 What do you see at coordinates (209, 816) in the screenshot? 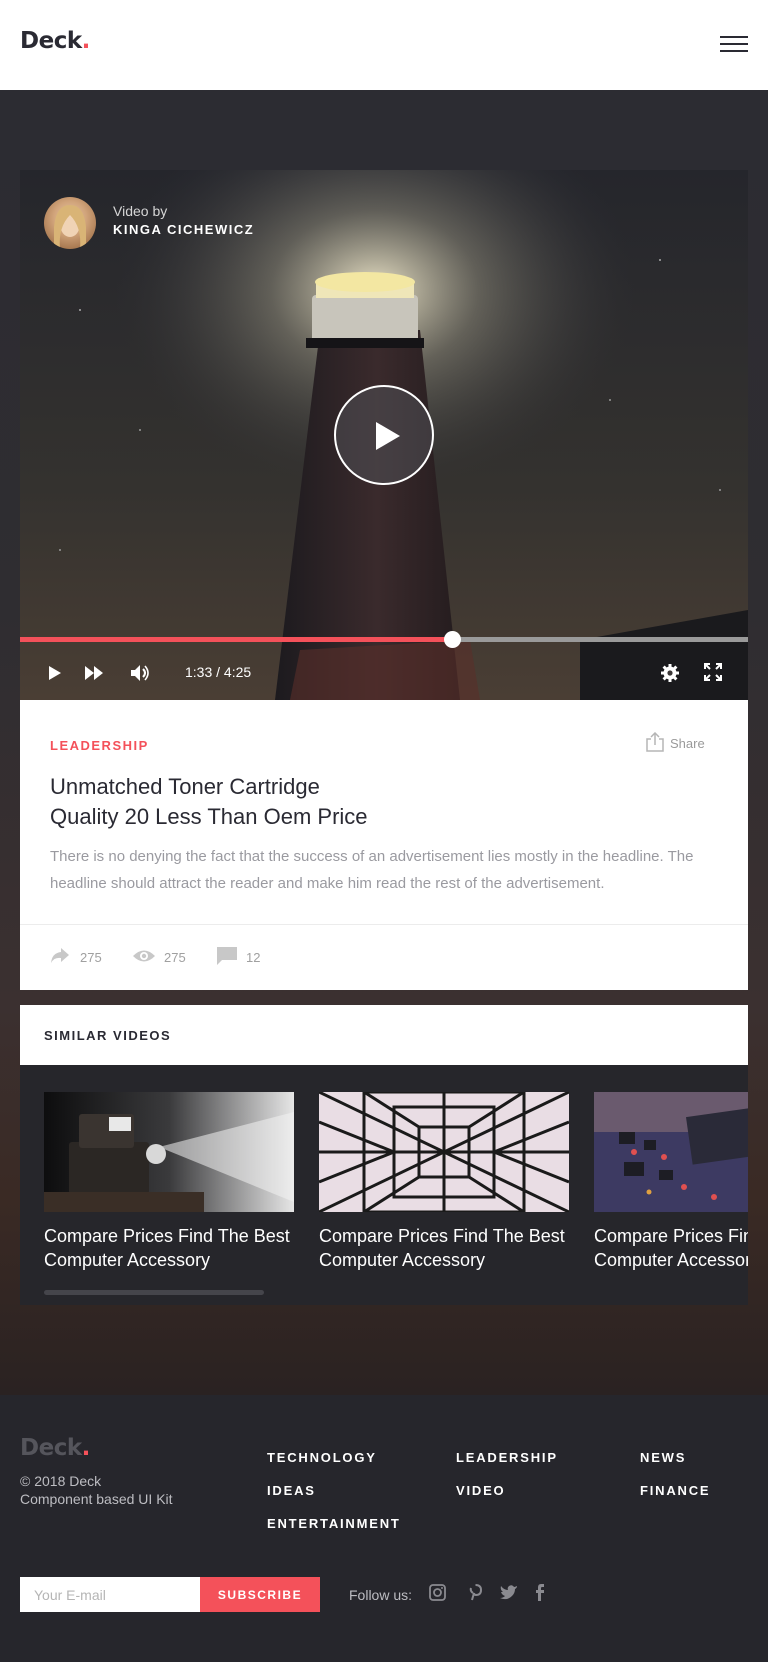
I see `article-title-line: Quality 20 Less Than Oem Price` at bounding box center [209, 816].